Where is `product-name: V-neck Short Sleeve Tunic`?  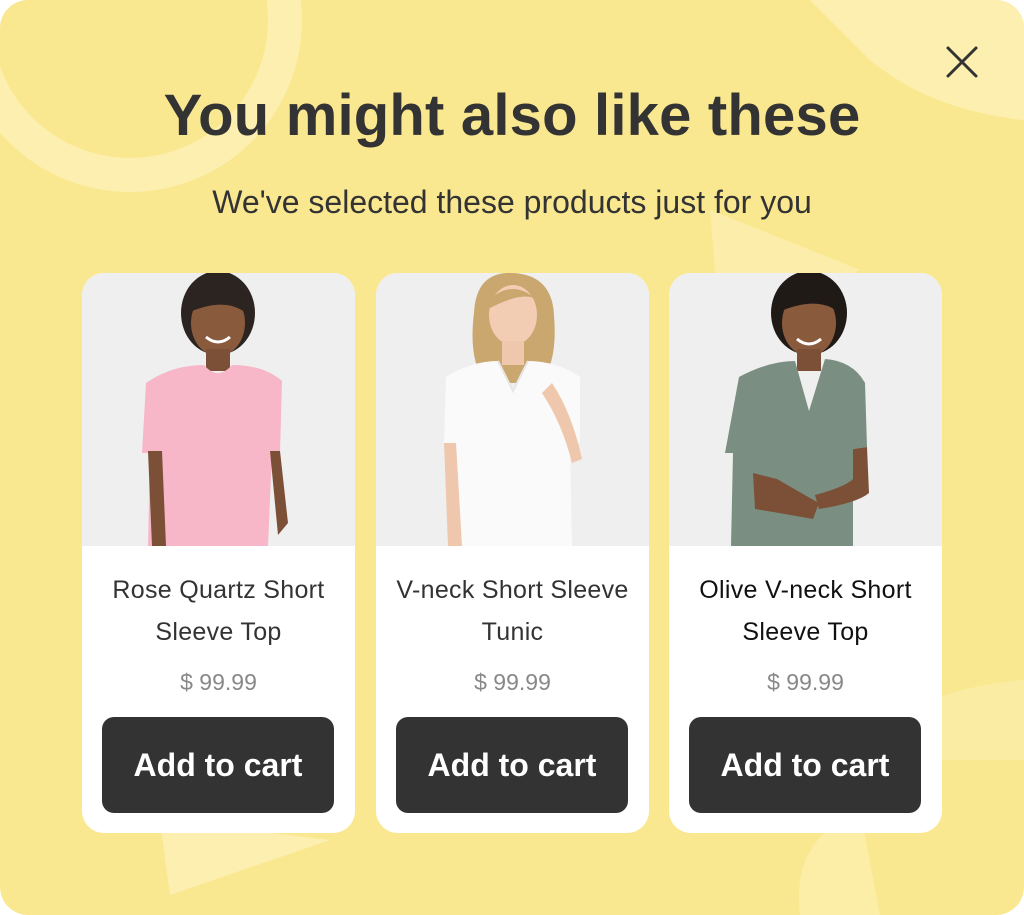
product-name: V-neck Short Sleeve Tunic is located at coordinates (512, 611).